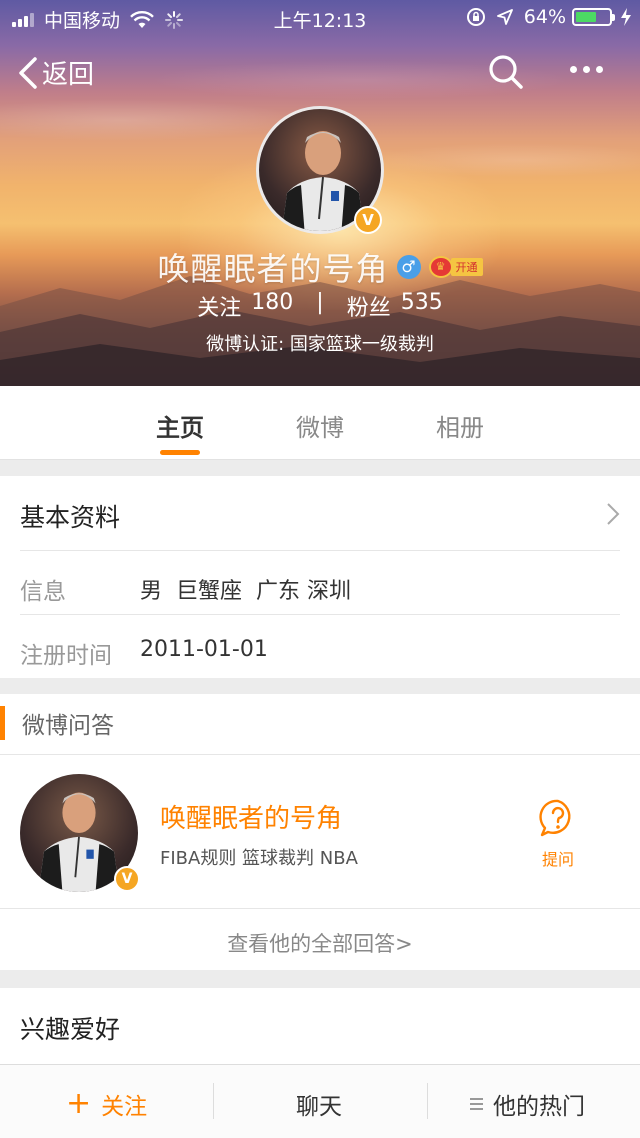  What do you see at coordinates (320, 943) in the screenshot?
I see `view-all-answers-link: 查看他的全部回答>` at bounding box center [320, 943].